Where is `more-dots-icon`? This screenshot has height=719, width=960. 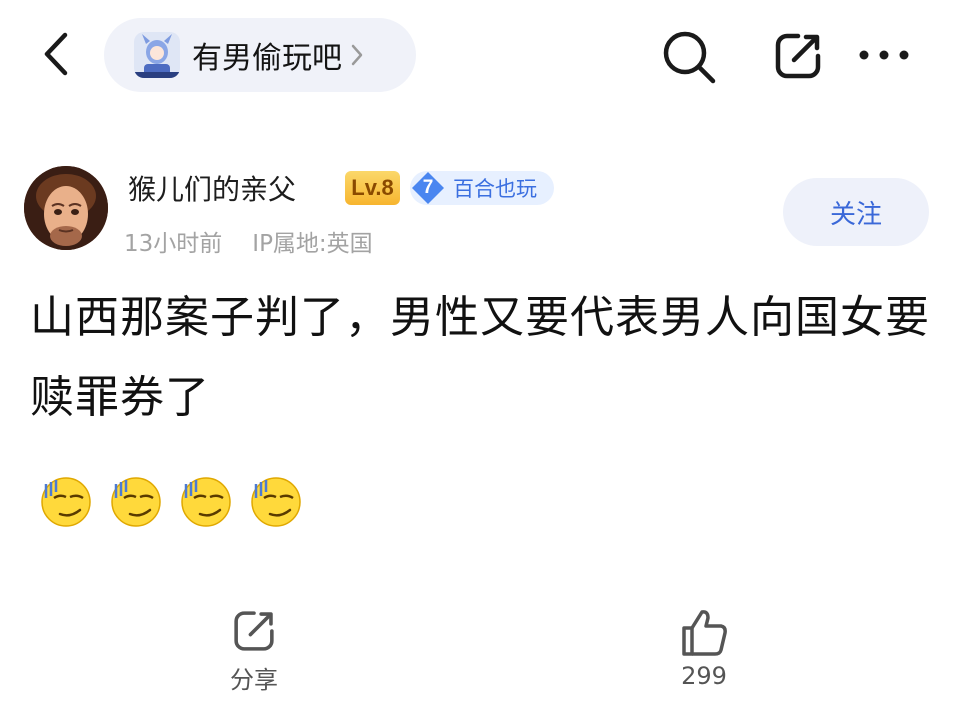 more-dots-icon is located at coordinates (884, 55).